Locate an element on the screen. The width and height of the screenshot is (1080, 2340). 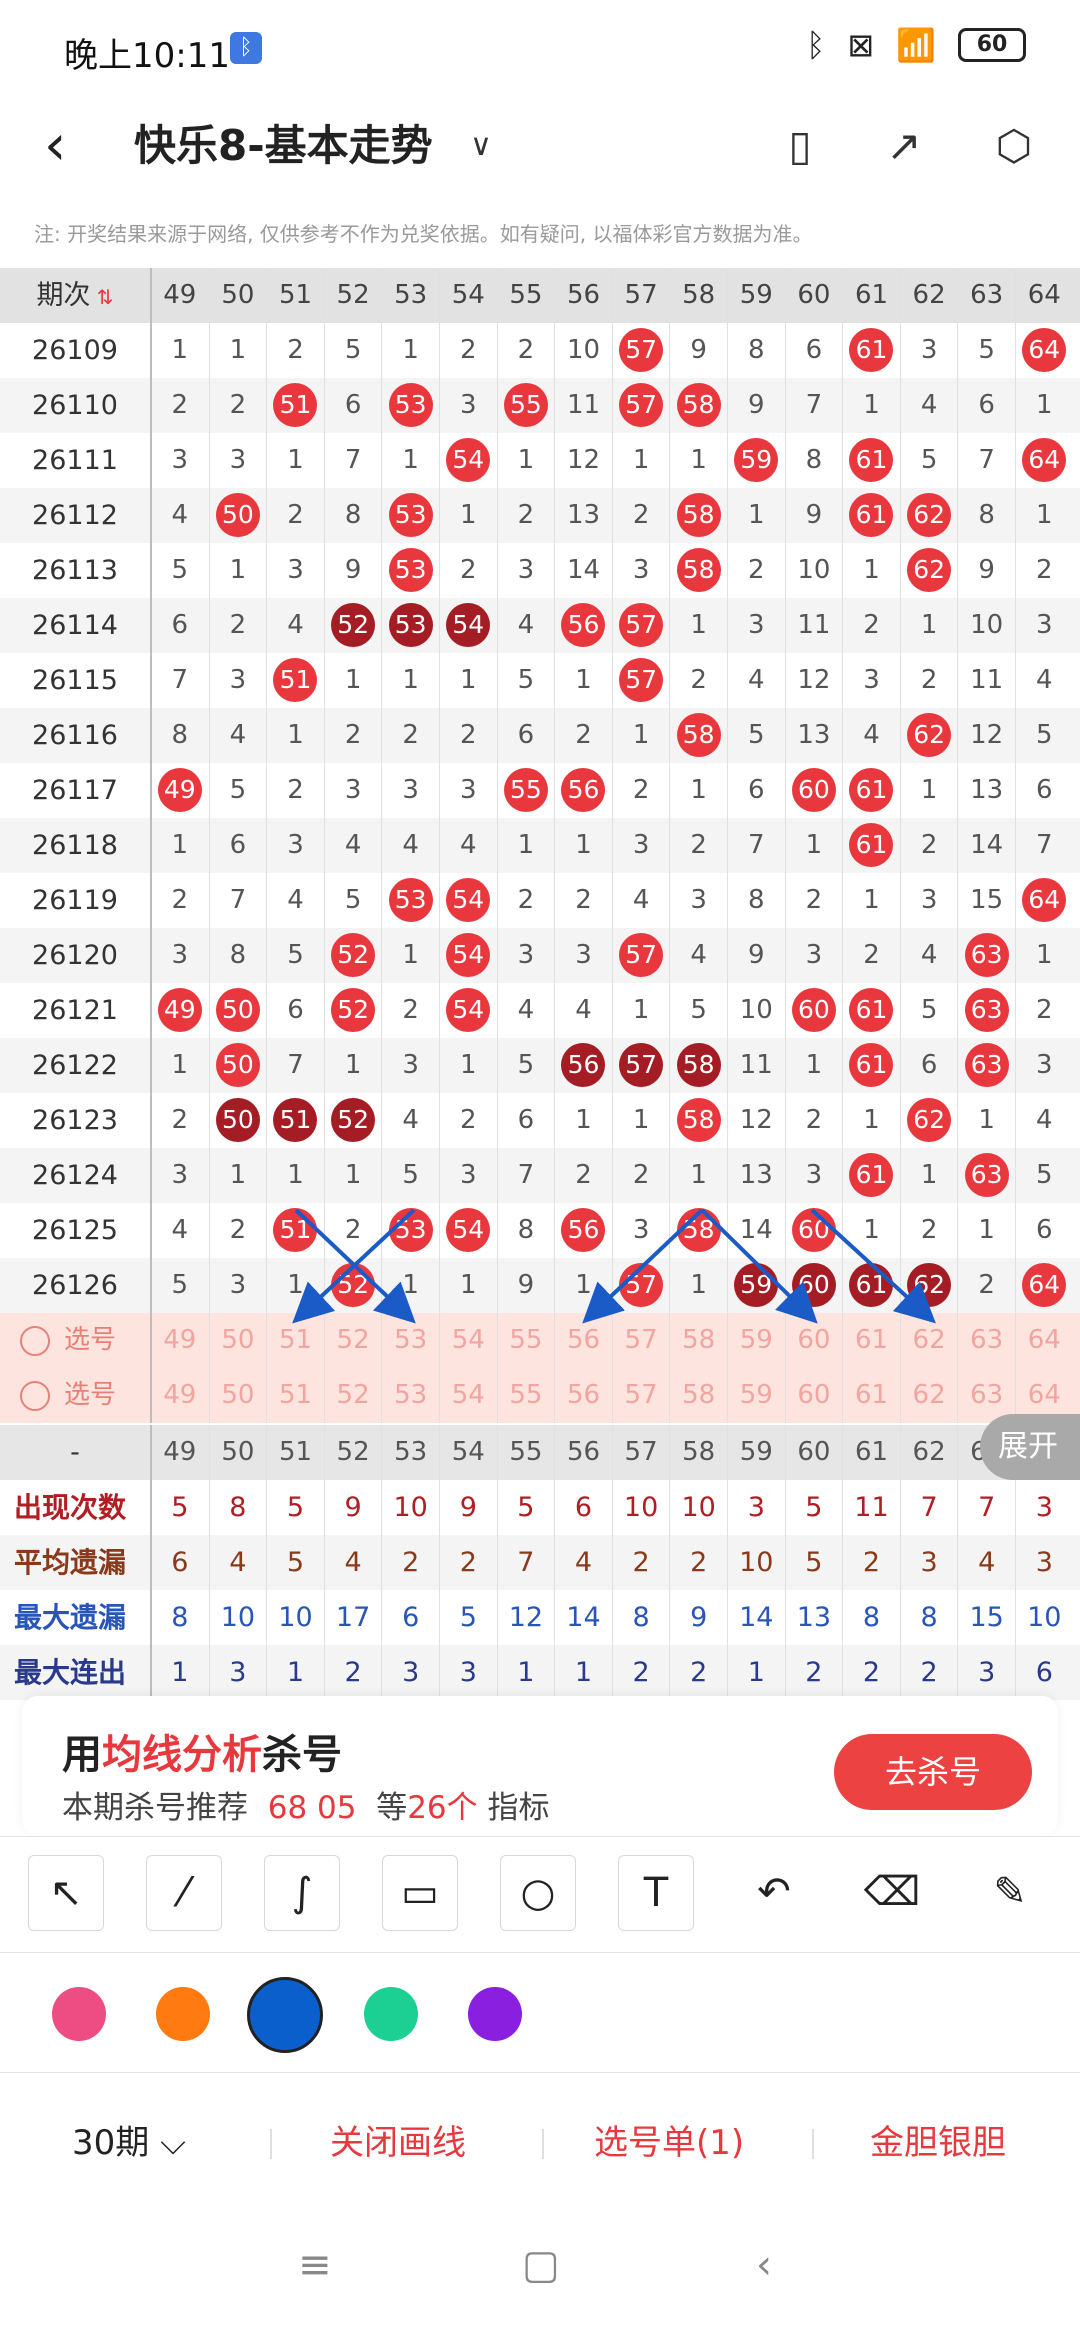
cell: 4 is located at coordinates (295, 625).